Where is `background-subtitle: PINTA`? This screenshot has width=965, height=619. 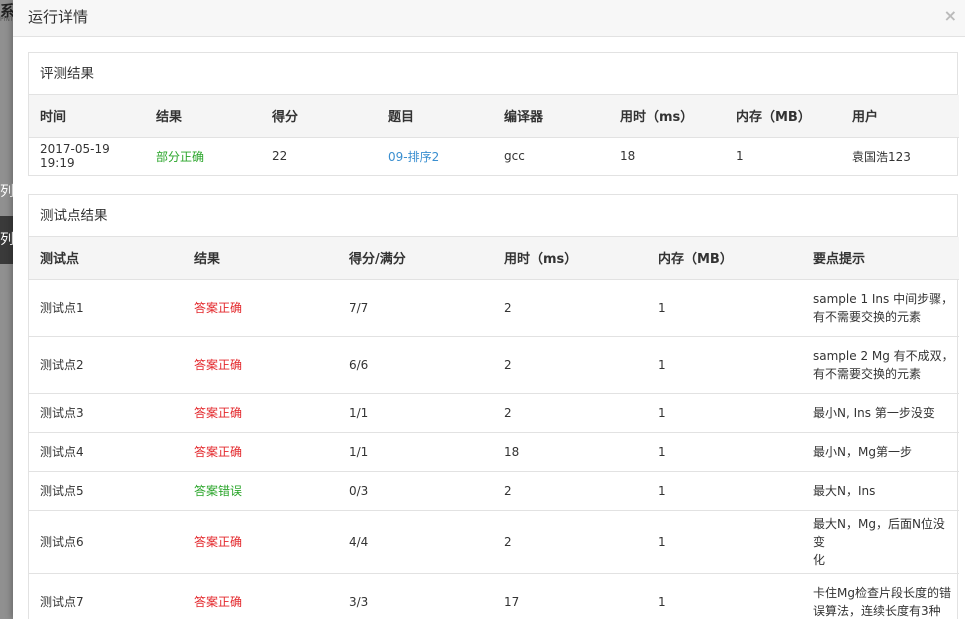
background-subtitle: PINTA is located at coordinates (7, 19).